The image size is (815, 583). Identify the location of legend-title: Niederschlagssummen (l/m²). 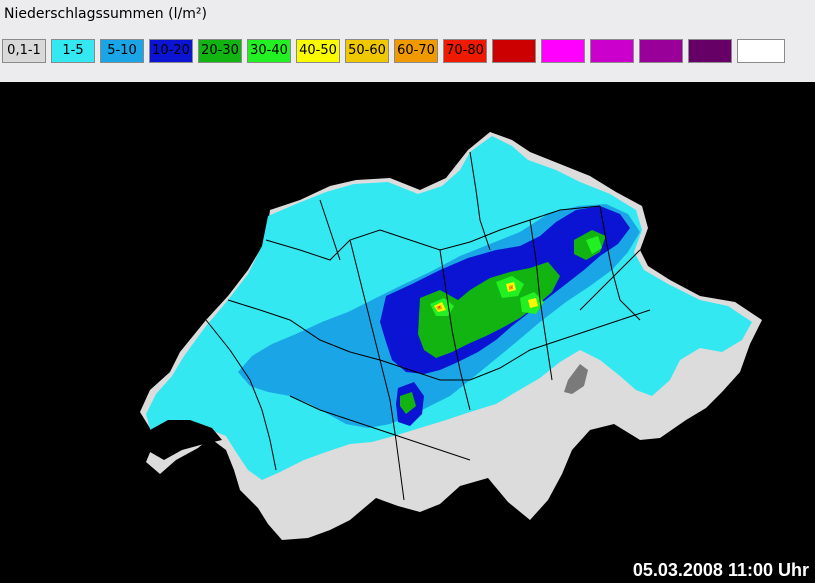
(105, 14).